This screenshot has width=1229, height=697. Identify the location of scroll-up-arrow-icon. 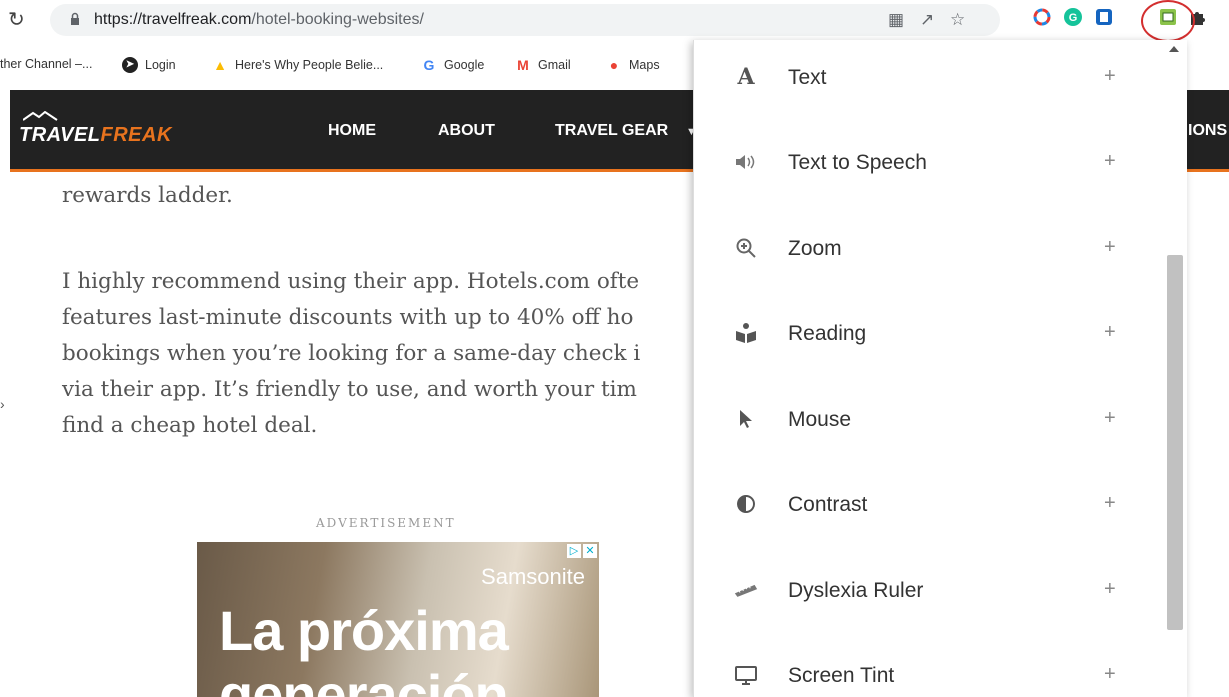
(1174, 49).